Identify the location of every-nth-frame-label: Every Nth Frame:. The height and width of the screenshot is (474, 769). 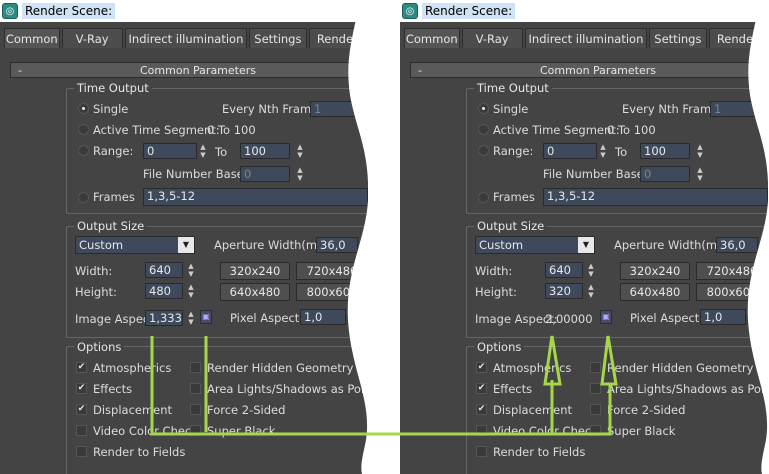
(672, 109).